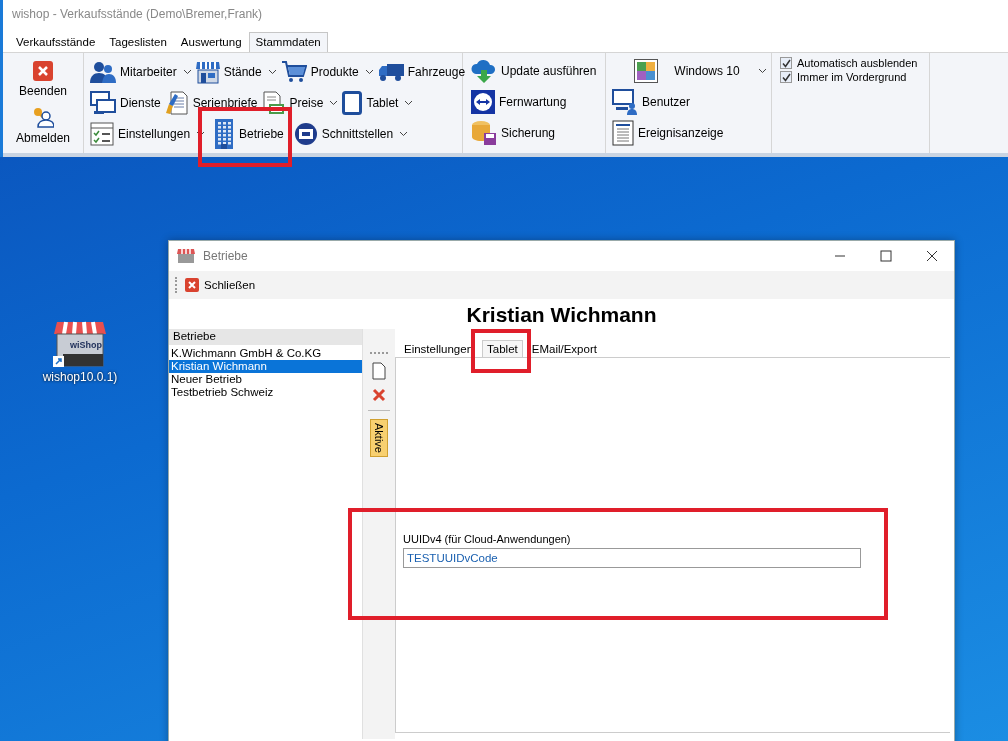 This screenshot has width=1008, height=741. Describe the element at coordinates (379, 395) in the screenshot. I see `delete-icon` at that location.